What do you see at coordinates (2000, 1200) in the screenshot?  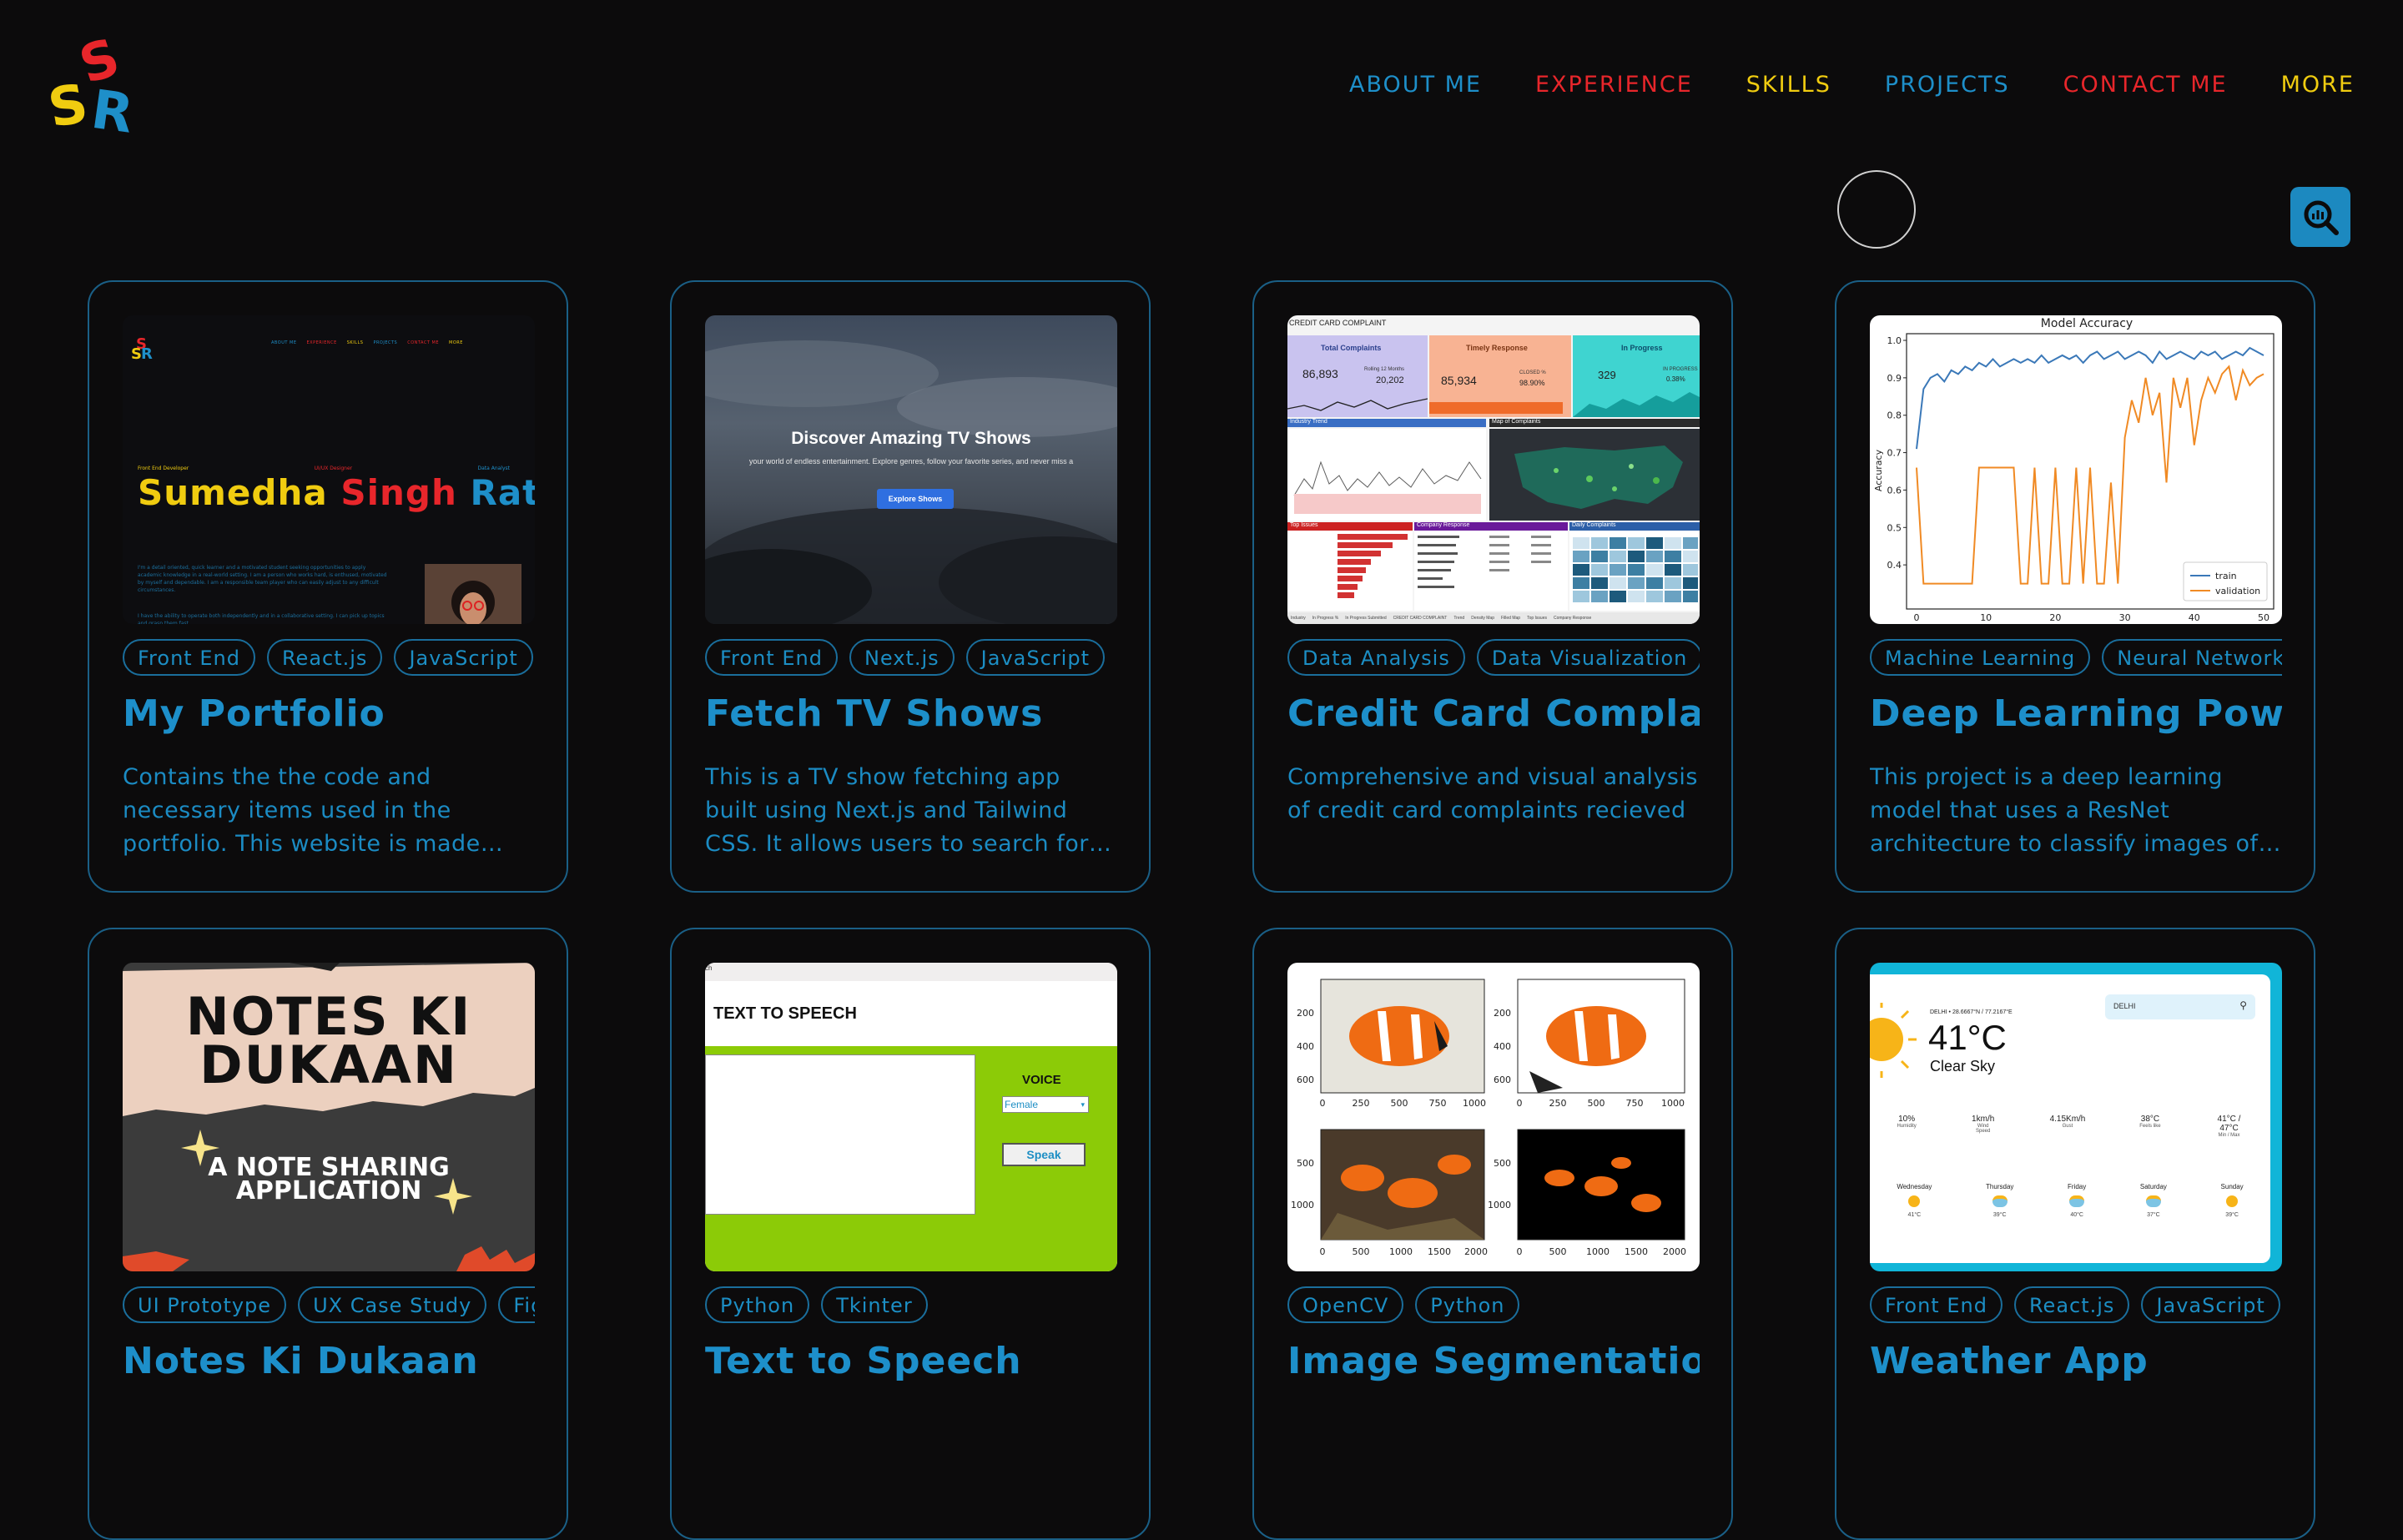 I see `forecast-day: Thursday 39°C` at bounding box center [2000, 1200].